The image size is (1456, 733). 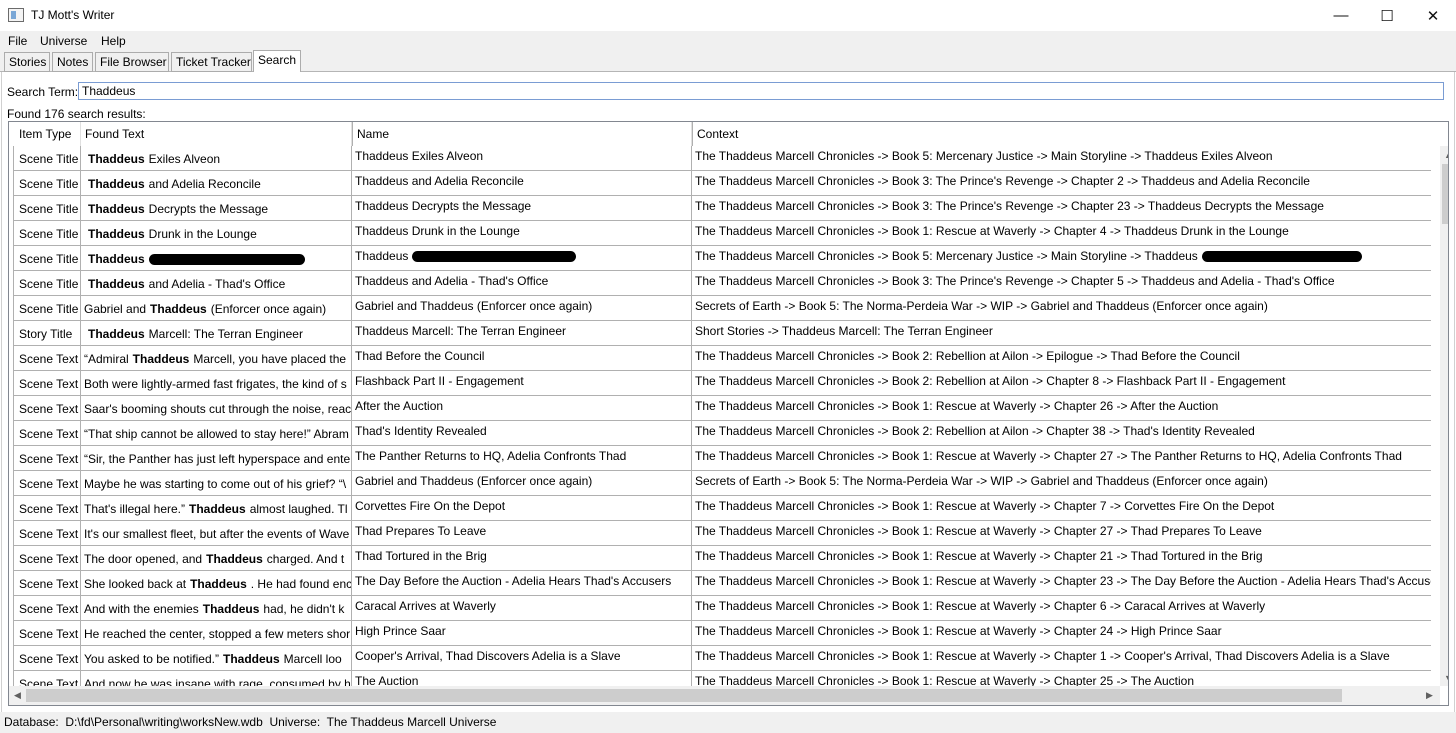 I want to click on maximize-button: ☐, so click(x=1387, y=15).